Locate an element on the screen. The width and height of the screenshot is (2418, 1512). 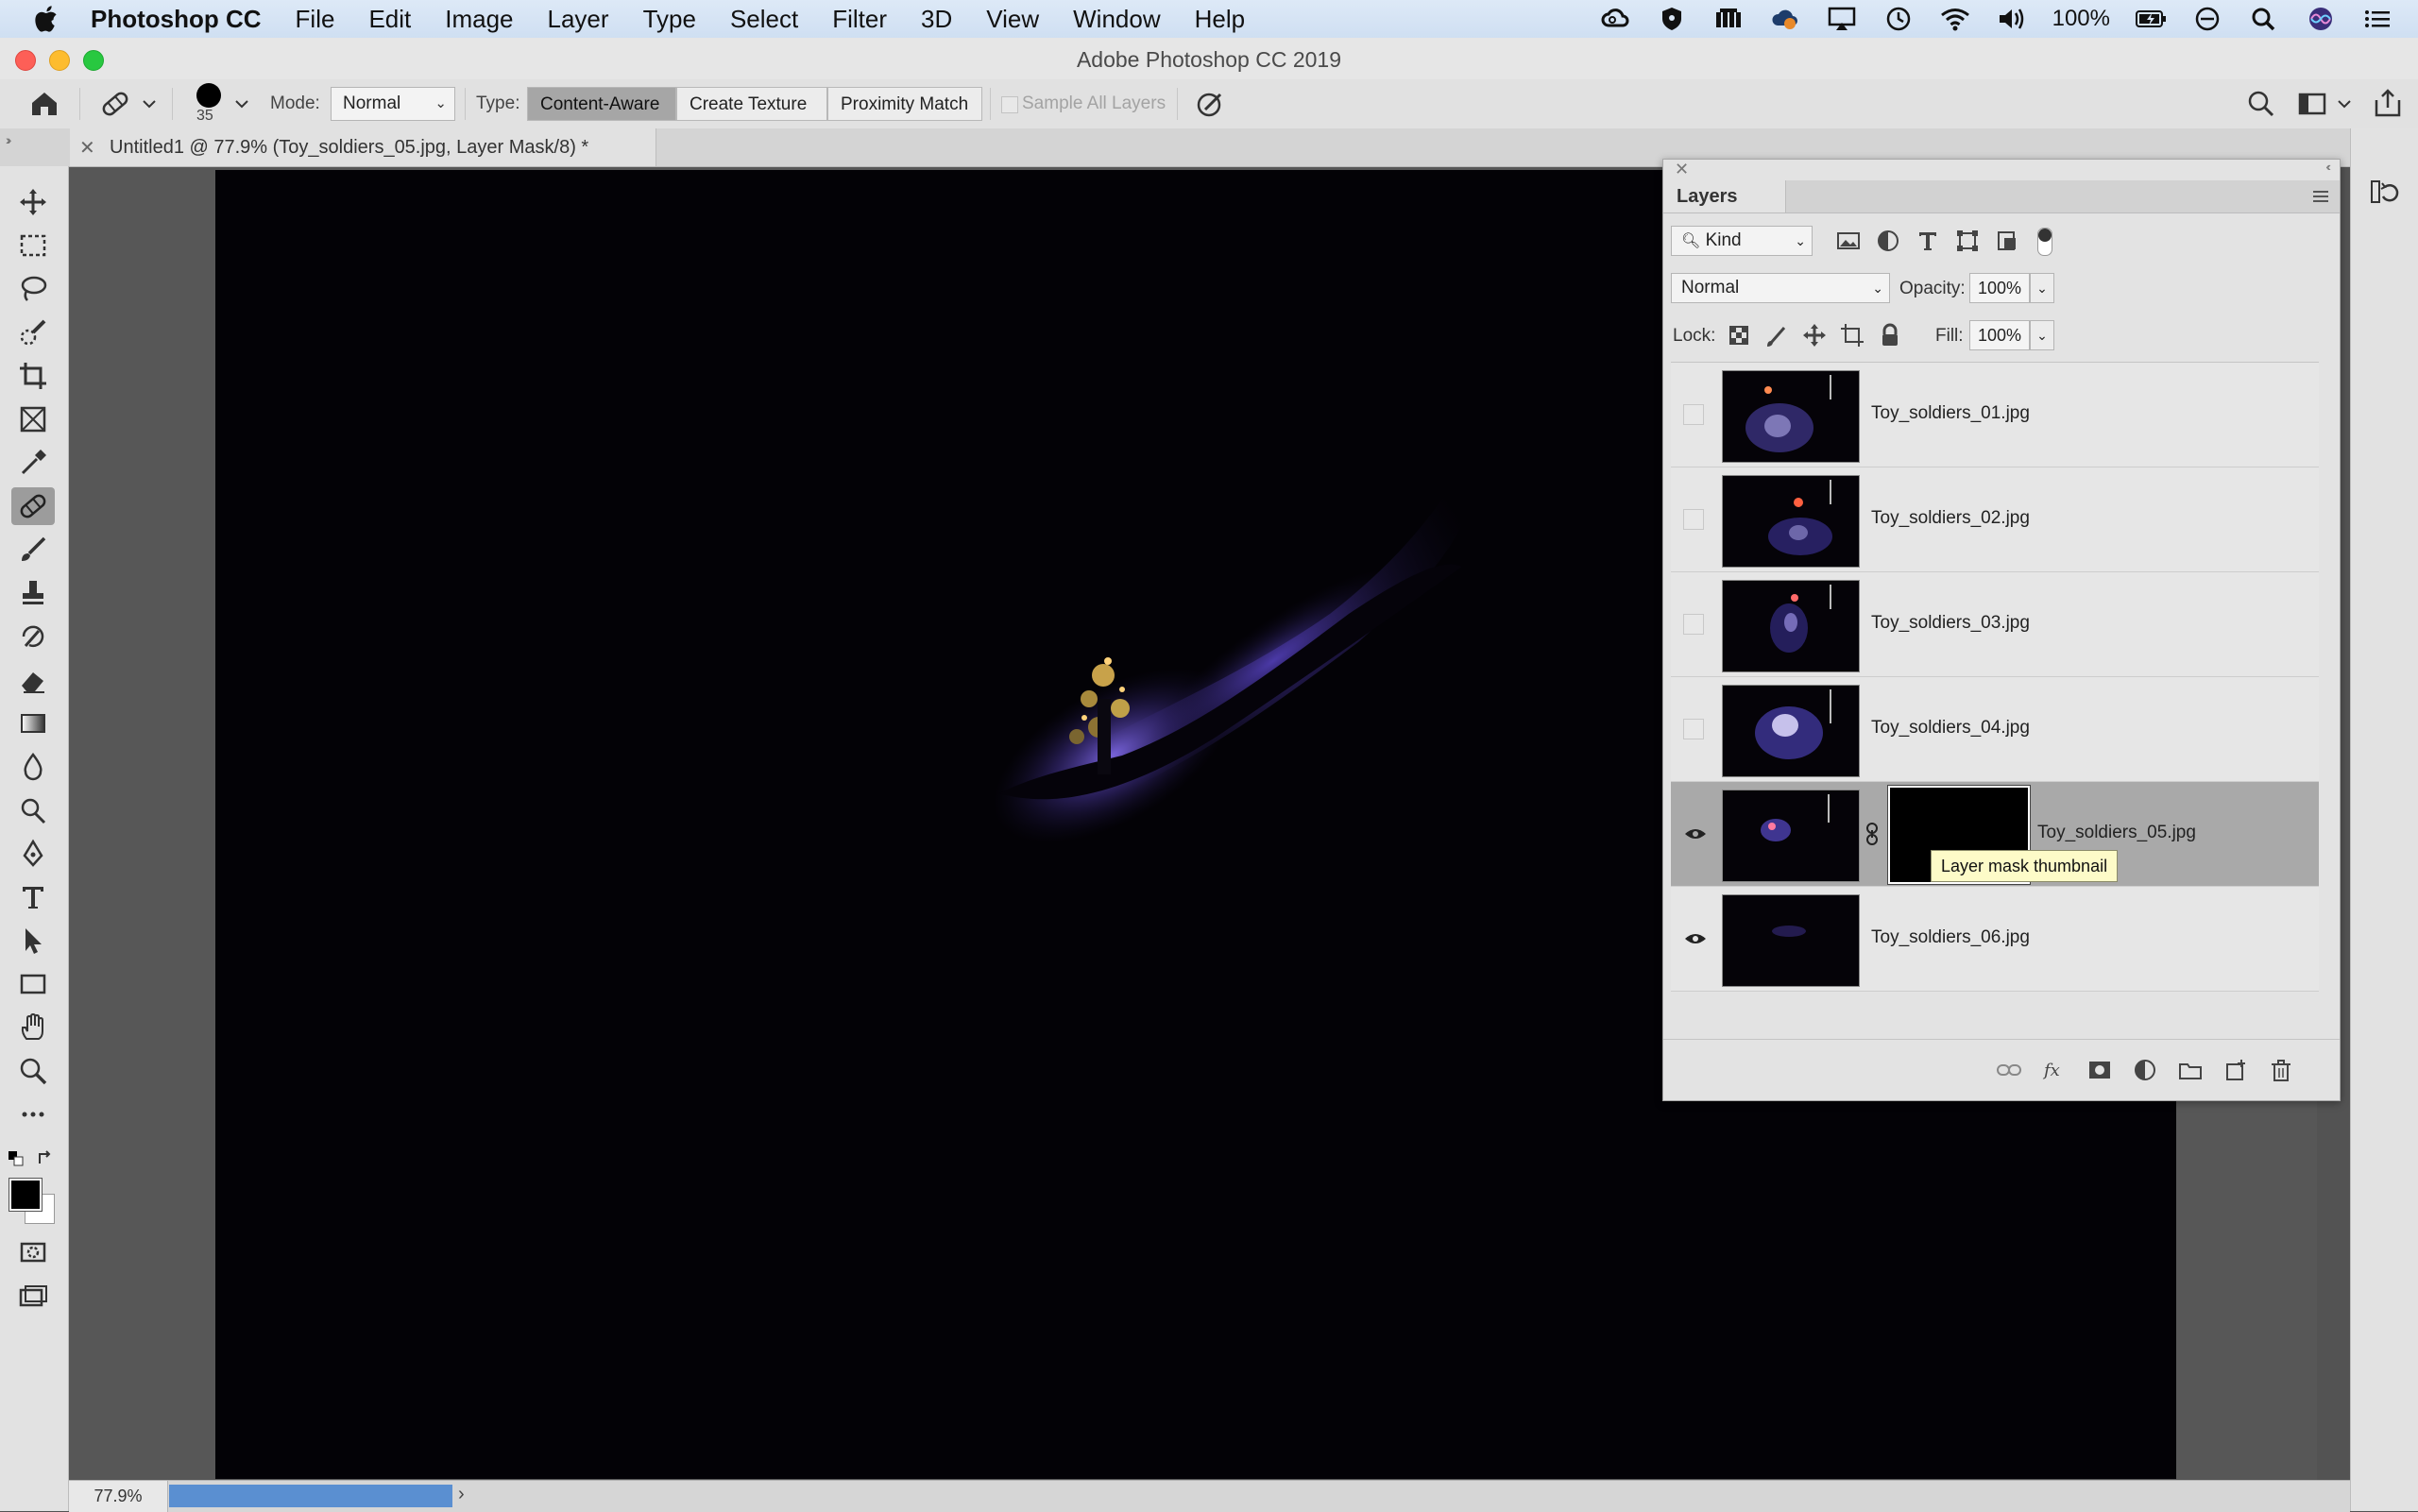
fill-dropdown: ⌄ is located at coordinates (2042, 335).